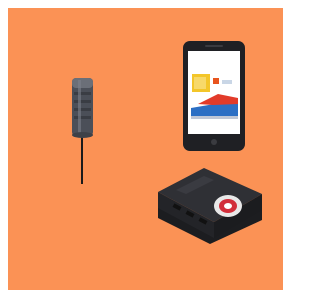 Image resolution: width=320 pixels, height=295 pixels. Describe the element at coordinates (210, 206) in the screenshot. I see `router-box-icon` at that location.